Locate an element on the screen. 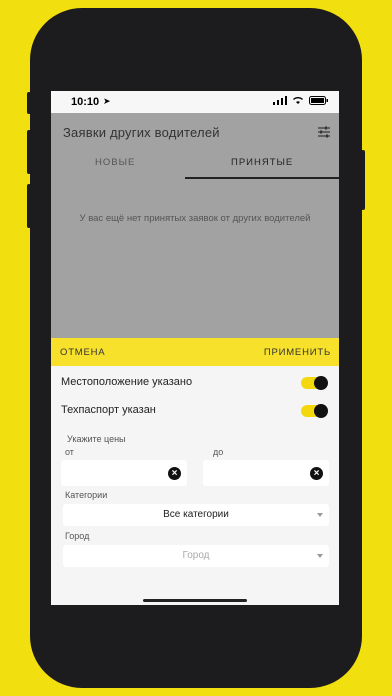  app-header: Заявки других водителей is located at coordinates (195, 132).